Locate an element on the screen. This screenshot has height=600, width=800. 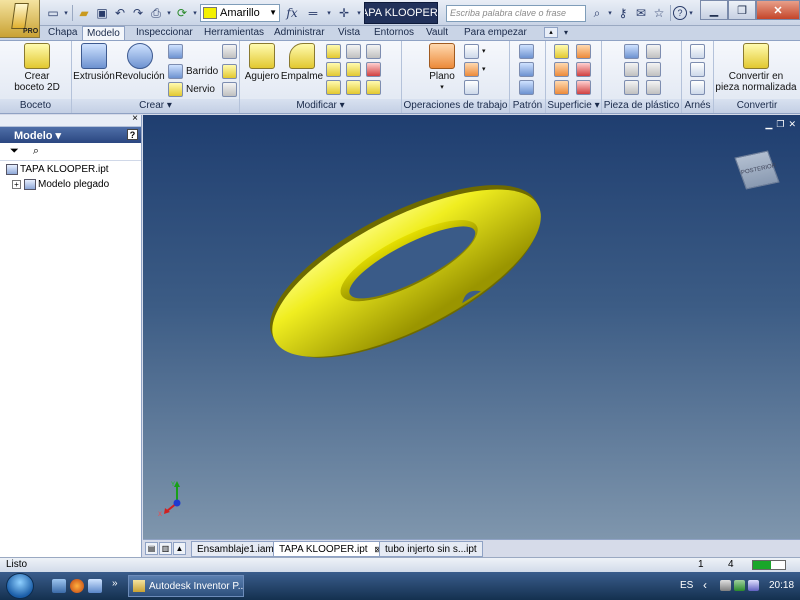
new-file-icon: ▭ is located at coordinates (53, 13).